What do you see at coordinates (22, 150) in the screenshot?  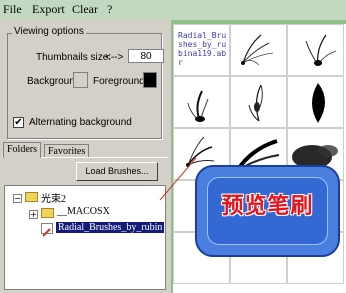 I see `tab-folders: Folders` at bounding box center [22, 150].